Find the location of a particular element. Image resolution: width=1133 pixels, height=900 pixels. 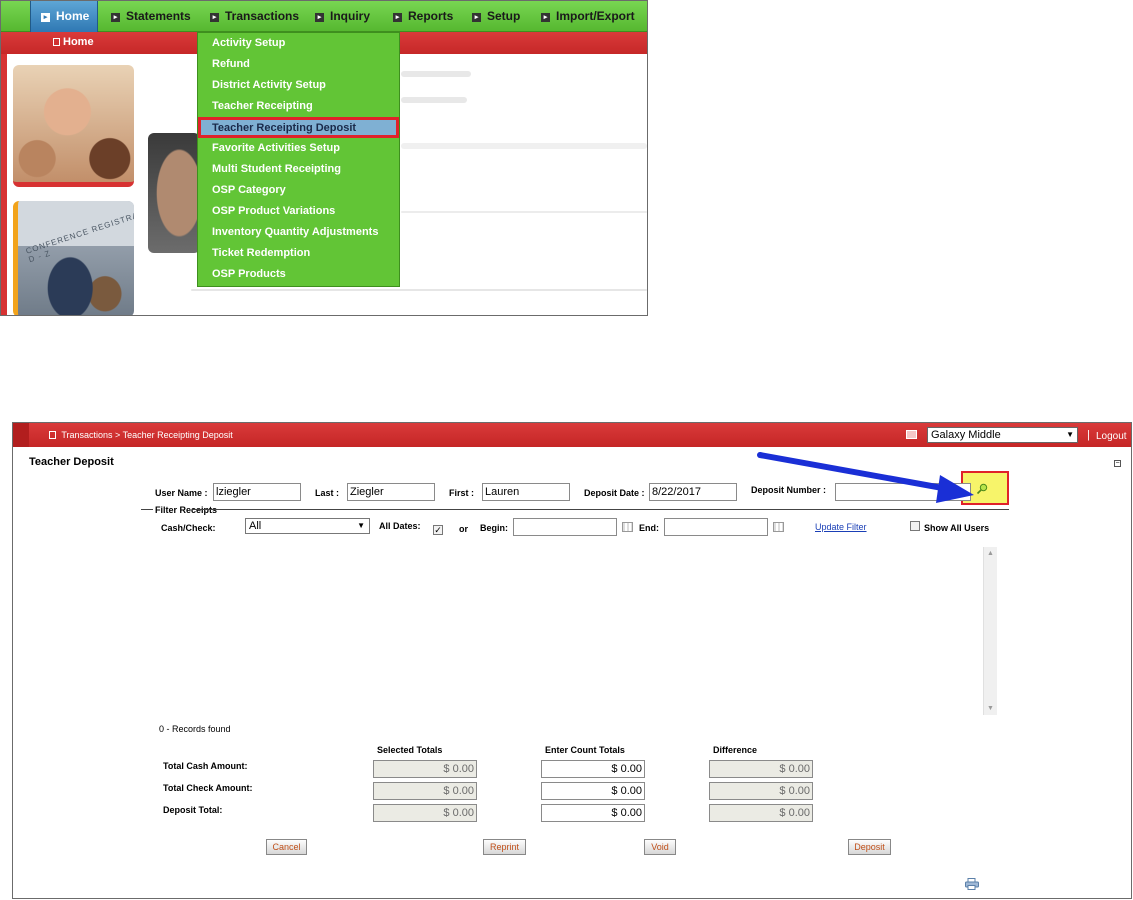

menu-item-refund: Refund is located at coordinates (298, 64).